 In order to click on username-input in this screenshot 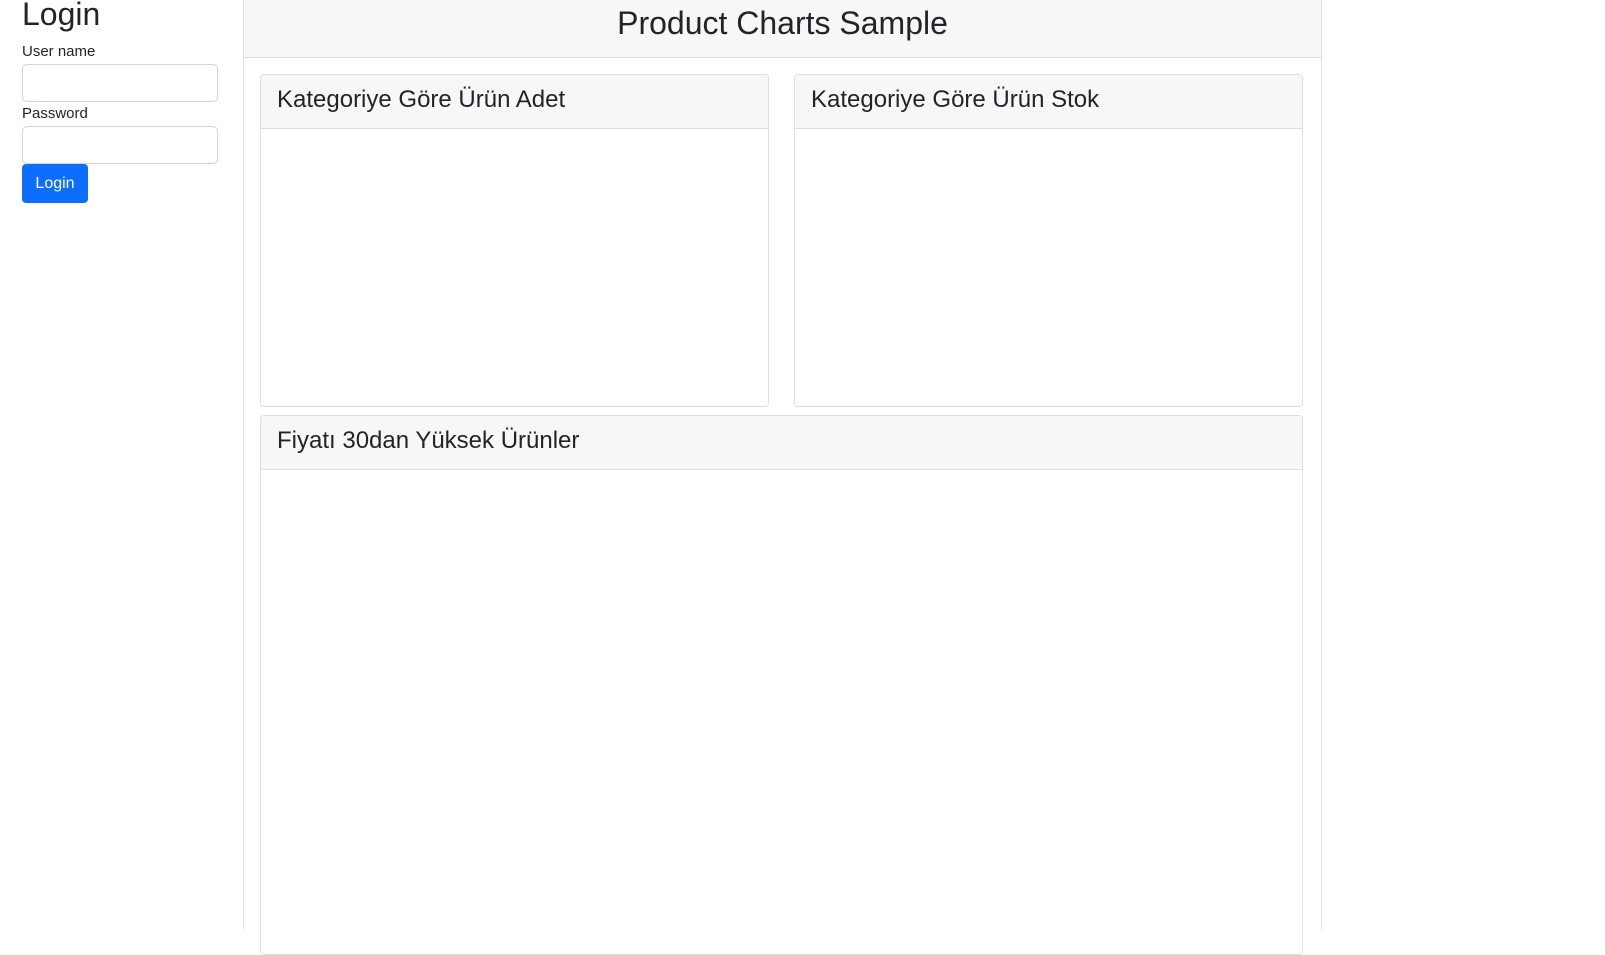, I will do `click(120, 83)`.